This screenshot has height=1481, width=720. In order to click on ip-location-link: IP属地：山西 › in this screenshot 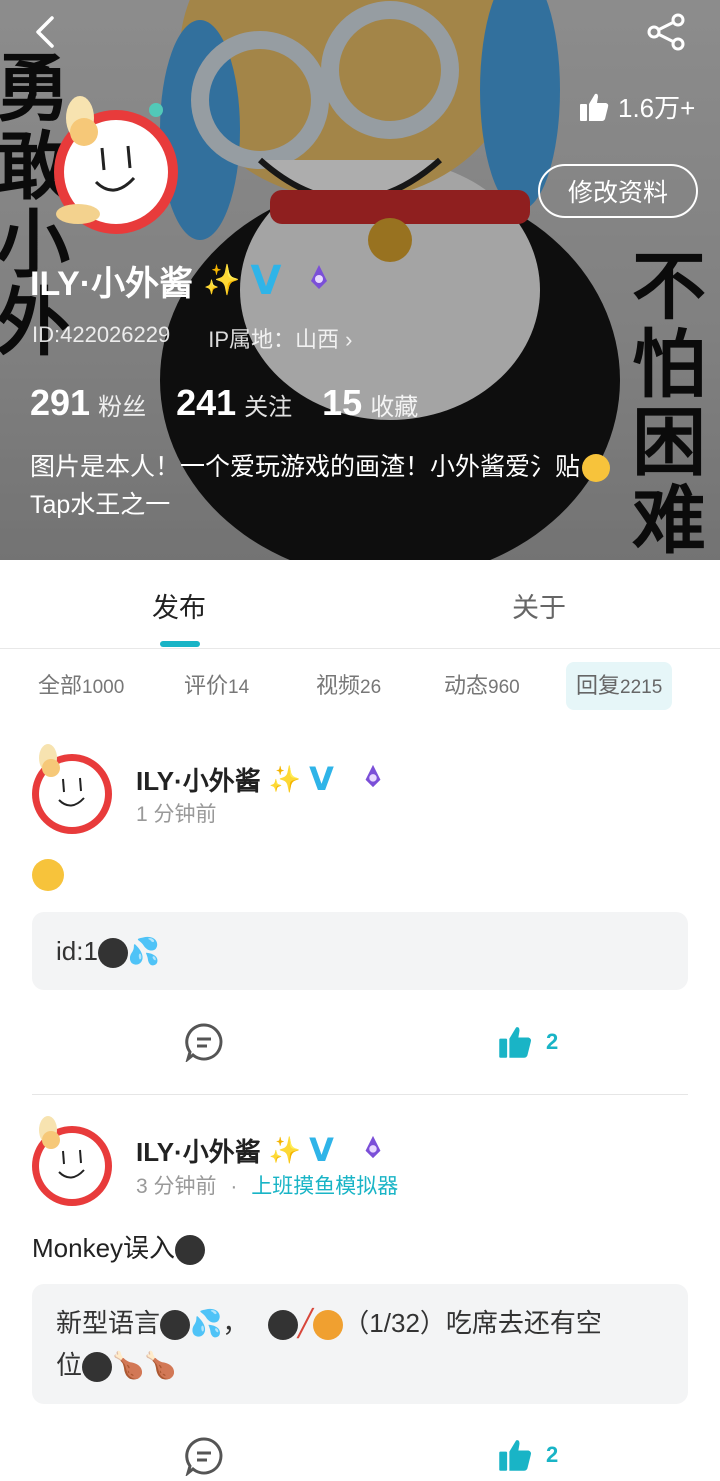, I will do `click(280, 338)`.